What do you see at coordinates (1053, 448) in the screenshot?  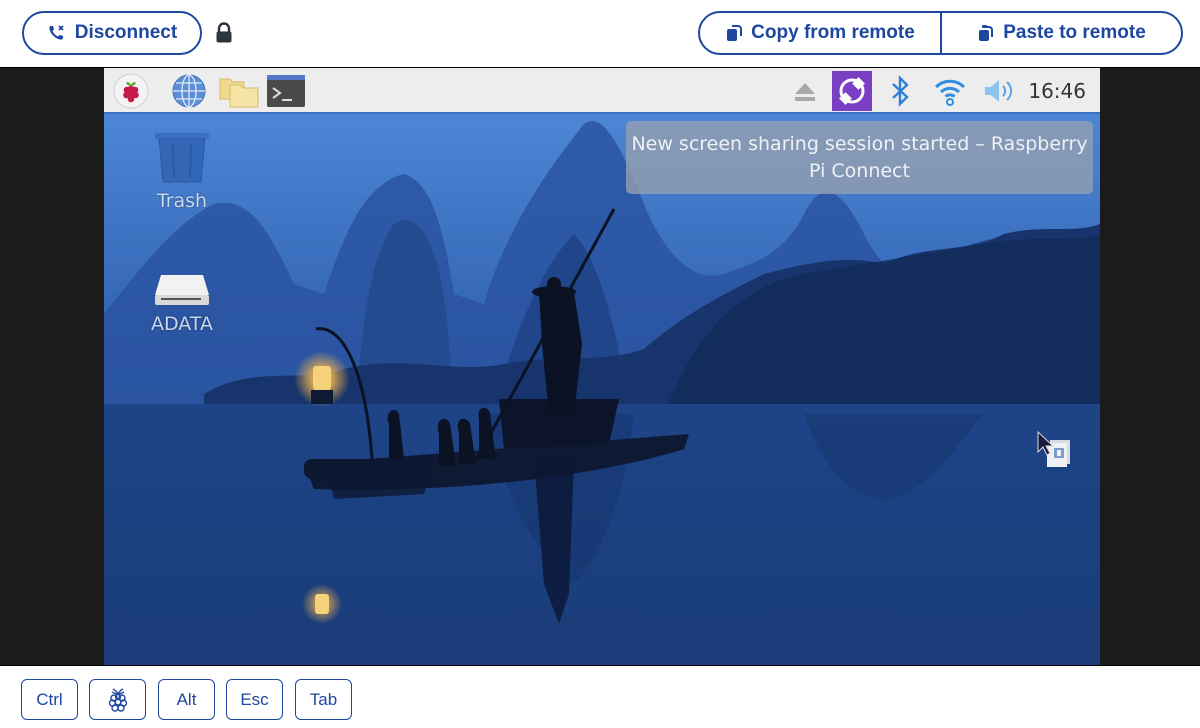 I see `clipboard-cursor-icon` at bounding box center [1053, 448].